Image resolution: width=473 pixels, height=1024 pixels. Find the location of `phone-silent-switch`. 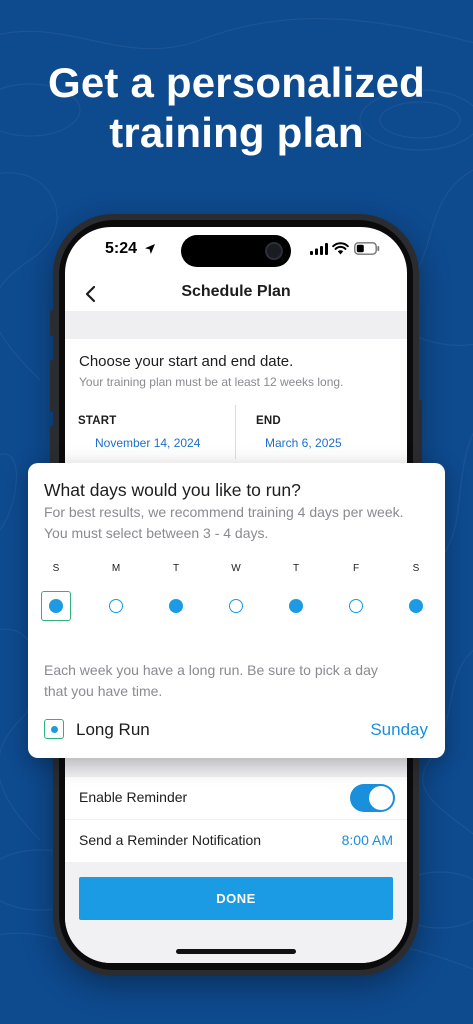

phone-silent-switch is located at coordinates (52, 323).